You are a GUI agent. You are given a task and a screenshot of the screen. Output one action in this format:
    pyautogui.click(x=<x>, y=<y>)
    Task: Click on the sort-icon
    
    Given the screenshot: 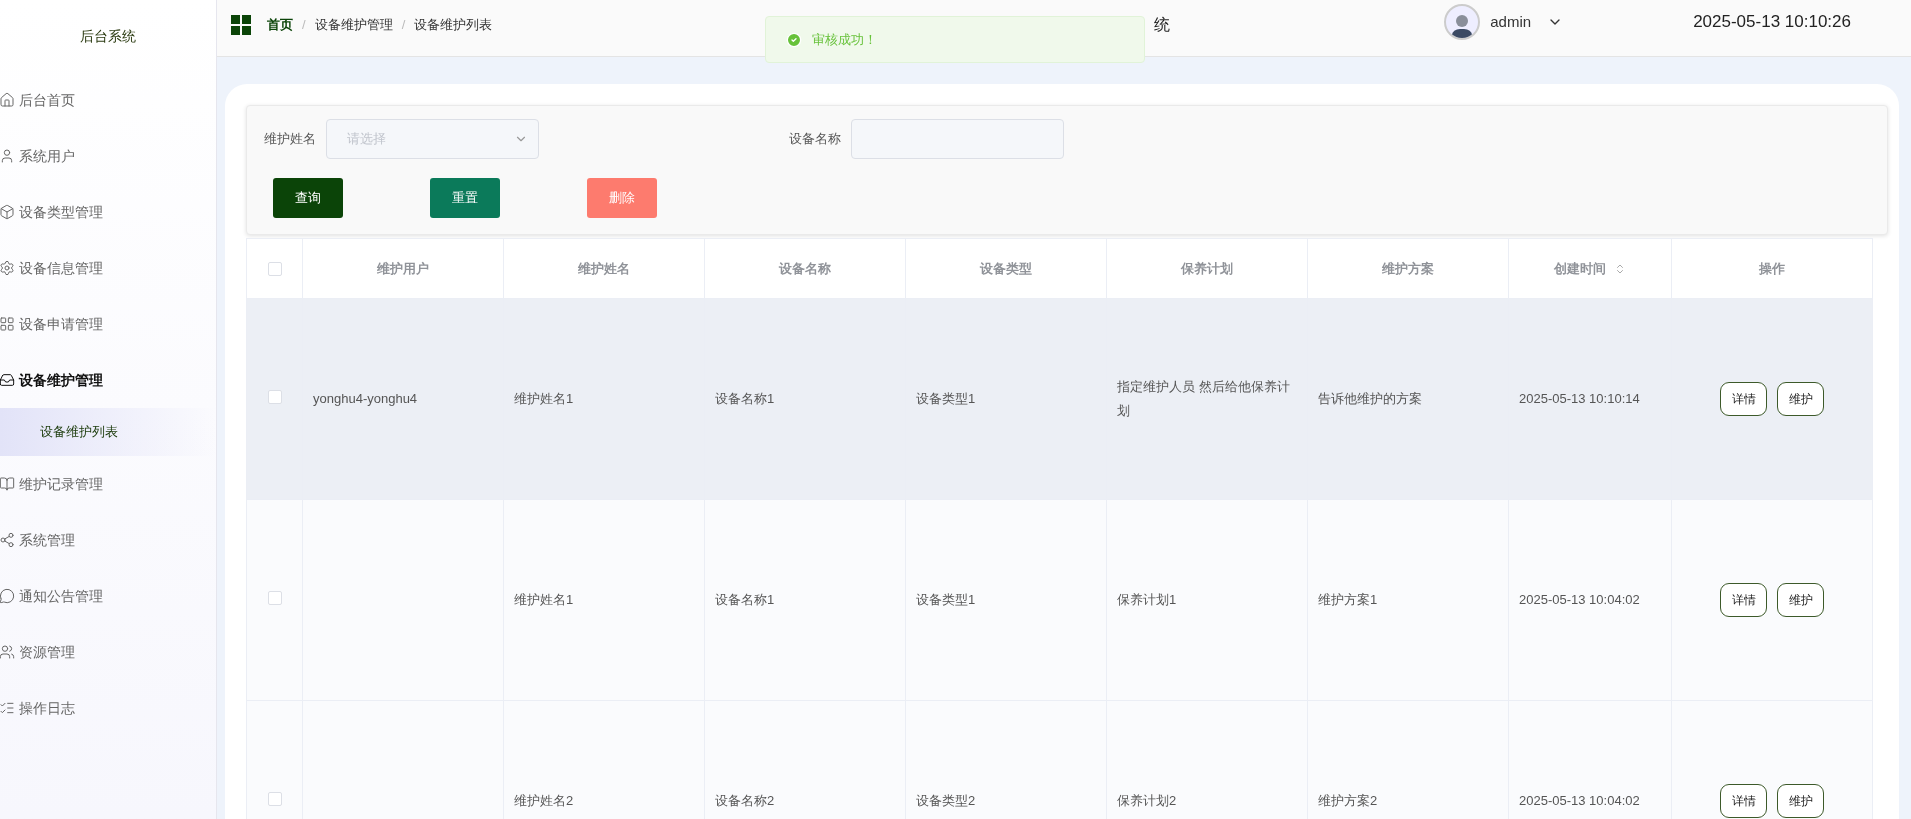 What is the action you would take?
    pyautogui.click(x=1620, y=268)
    